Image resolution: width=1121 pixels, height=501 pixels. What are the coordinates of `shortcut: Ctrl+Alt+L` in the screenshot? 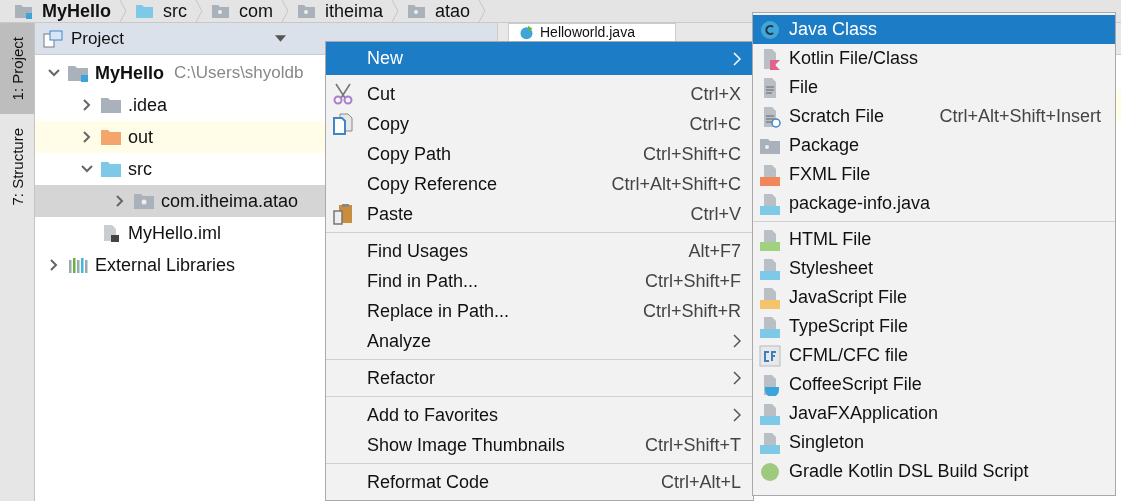 It's located at (700, 482).